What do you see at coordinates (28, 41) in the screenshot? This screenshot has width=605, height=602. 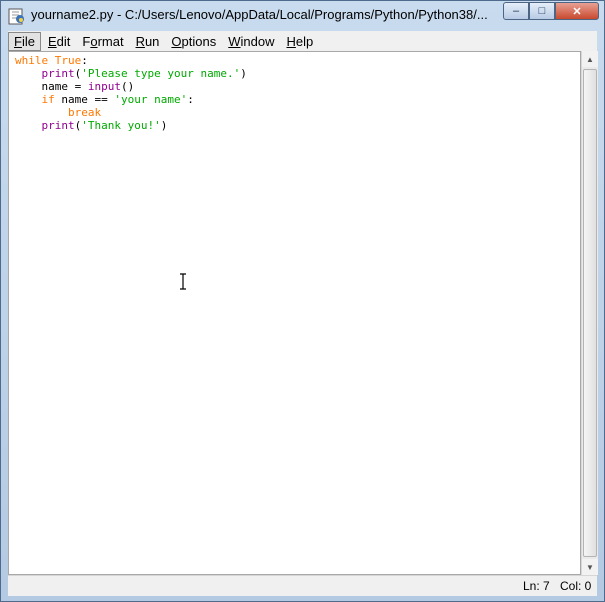 I see `menu-file-label: ile` at bounding box center [28, 41].